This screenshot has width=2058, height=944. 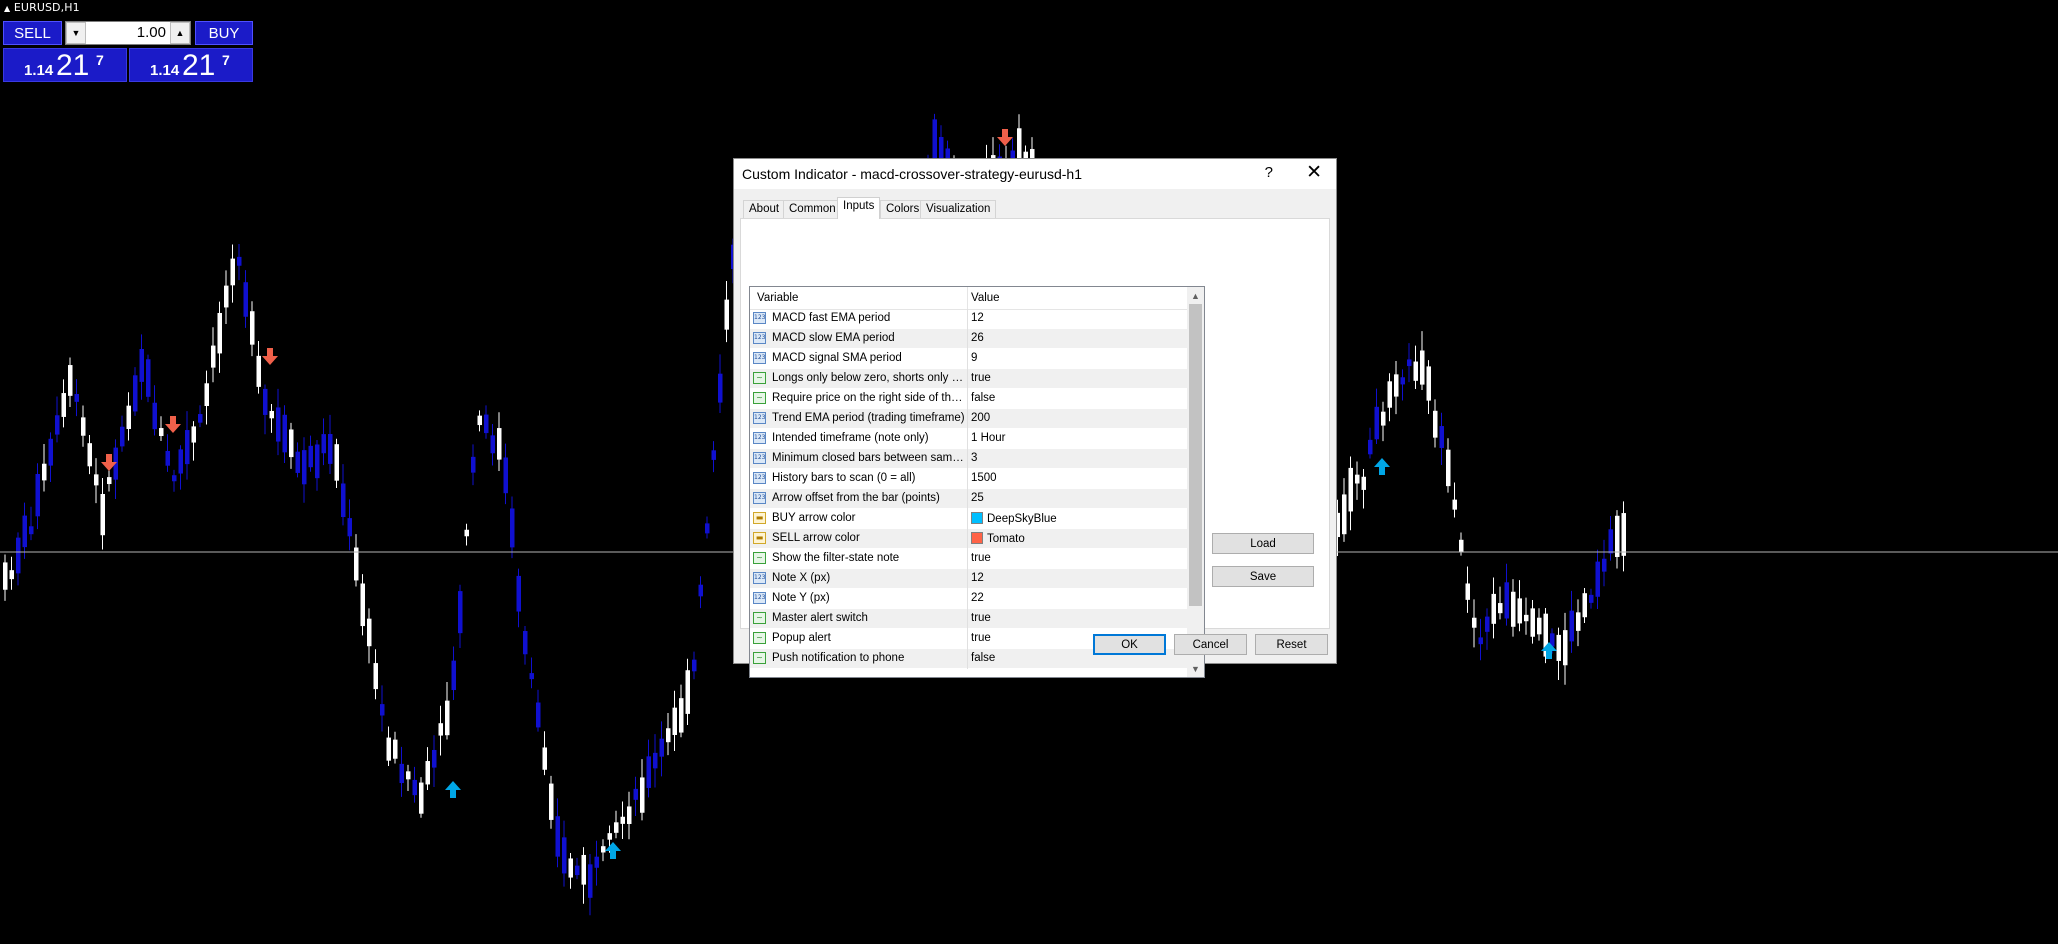 I want to click on buy-price: 1.14 21 7, so click(x=191, y=65).